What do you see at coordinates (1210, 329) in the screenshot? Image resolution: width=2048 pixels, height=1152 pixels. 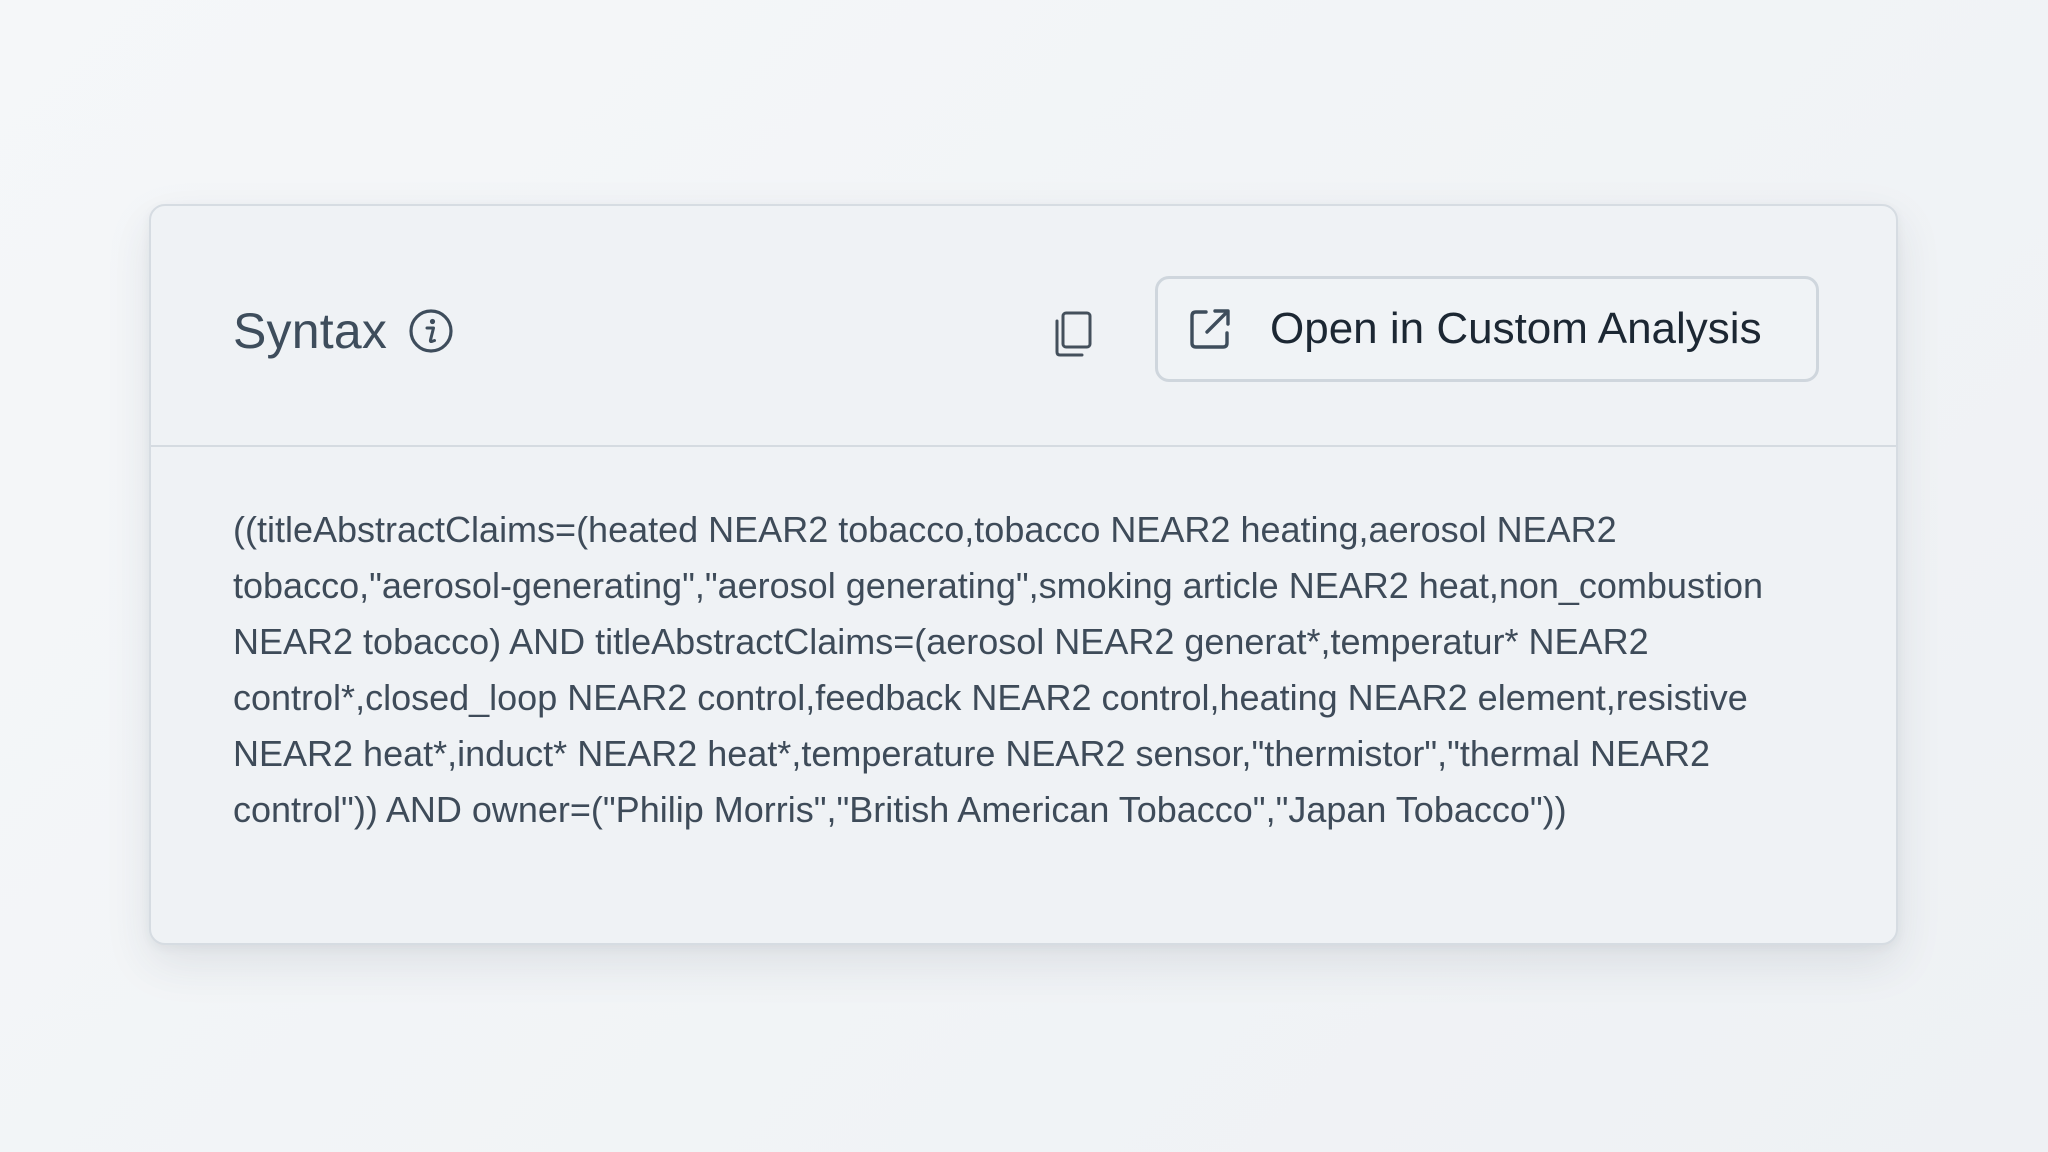 I see `external-link-icon` at bounding box center [1210, 329].